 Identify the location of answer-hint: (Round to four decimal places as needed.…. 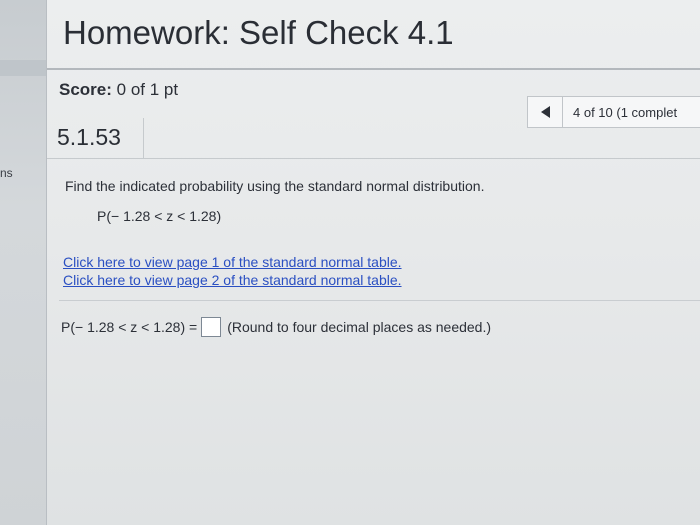
(359, 327).